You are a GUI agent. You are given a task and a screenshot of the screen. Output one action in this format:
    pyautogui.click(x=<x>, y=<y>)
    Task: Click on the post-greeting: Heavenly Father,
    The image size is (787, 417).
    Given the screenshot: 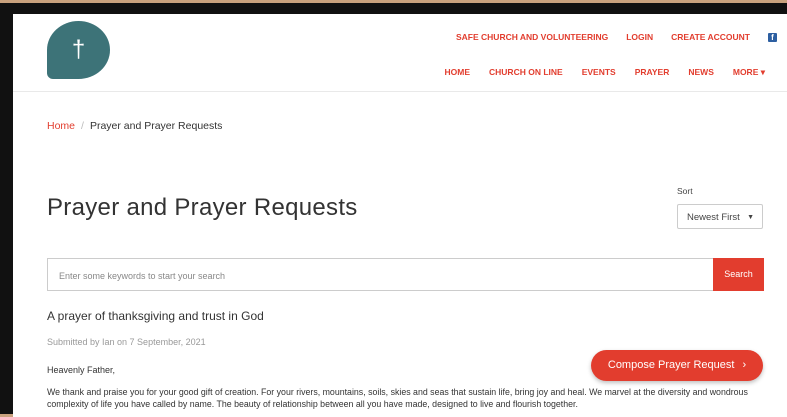 What is the action you would take?
    pyautogui.click(x=81, y=370)
    